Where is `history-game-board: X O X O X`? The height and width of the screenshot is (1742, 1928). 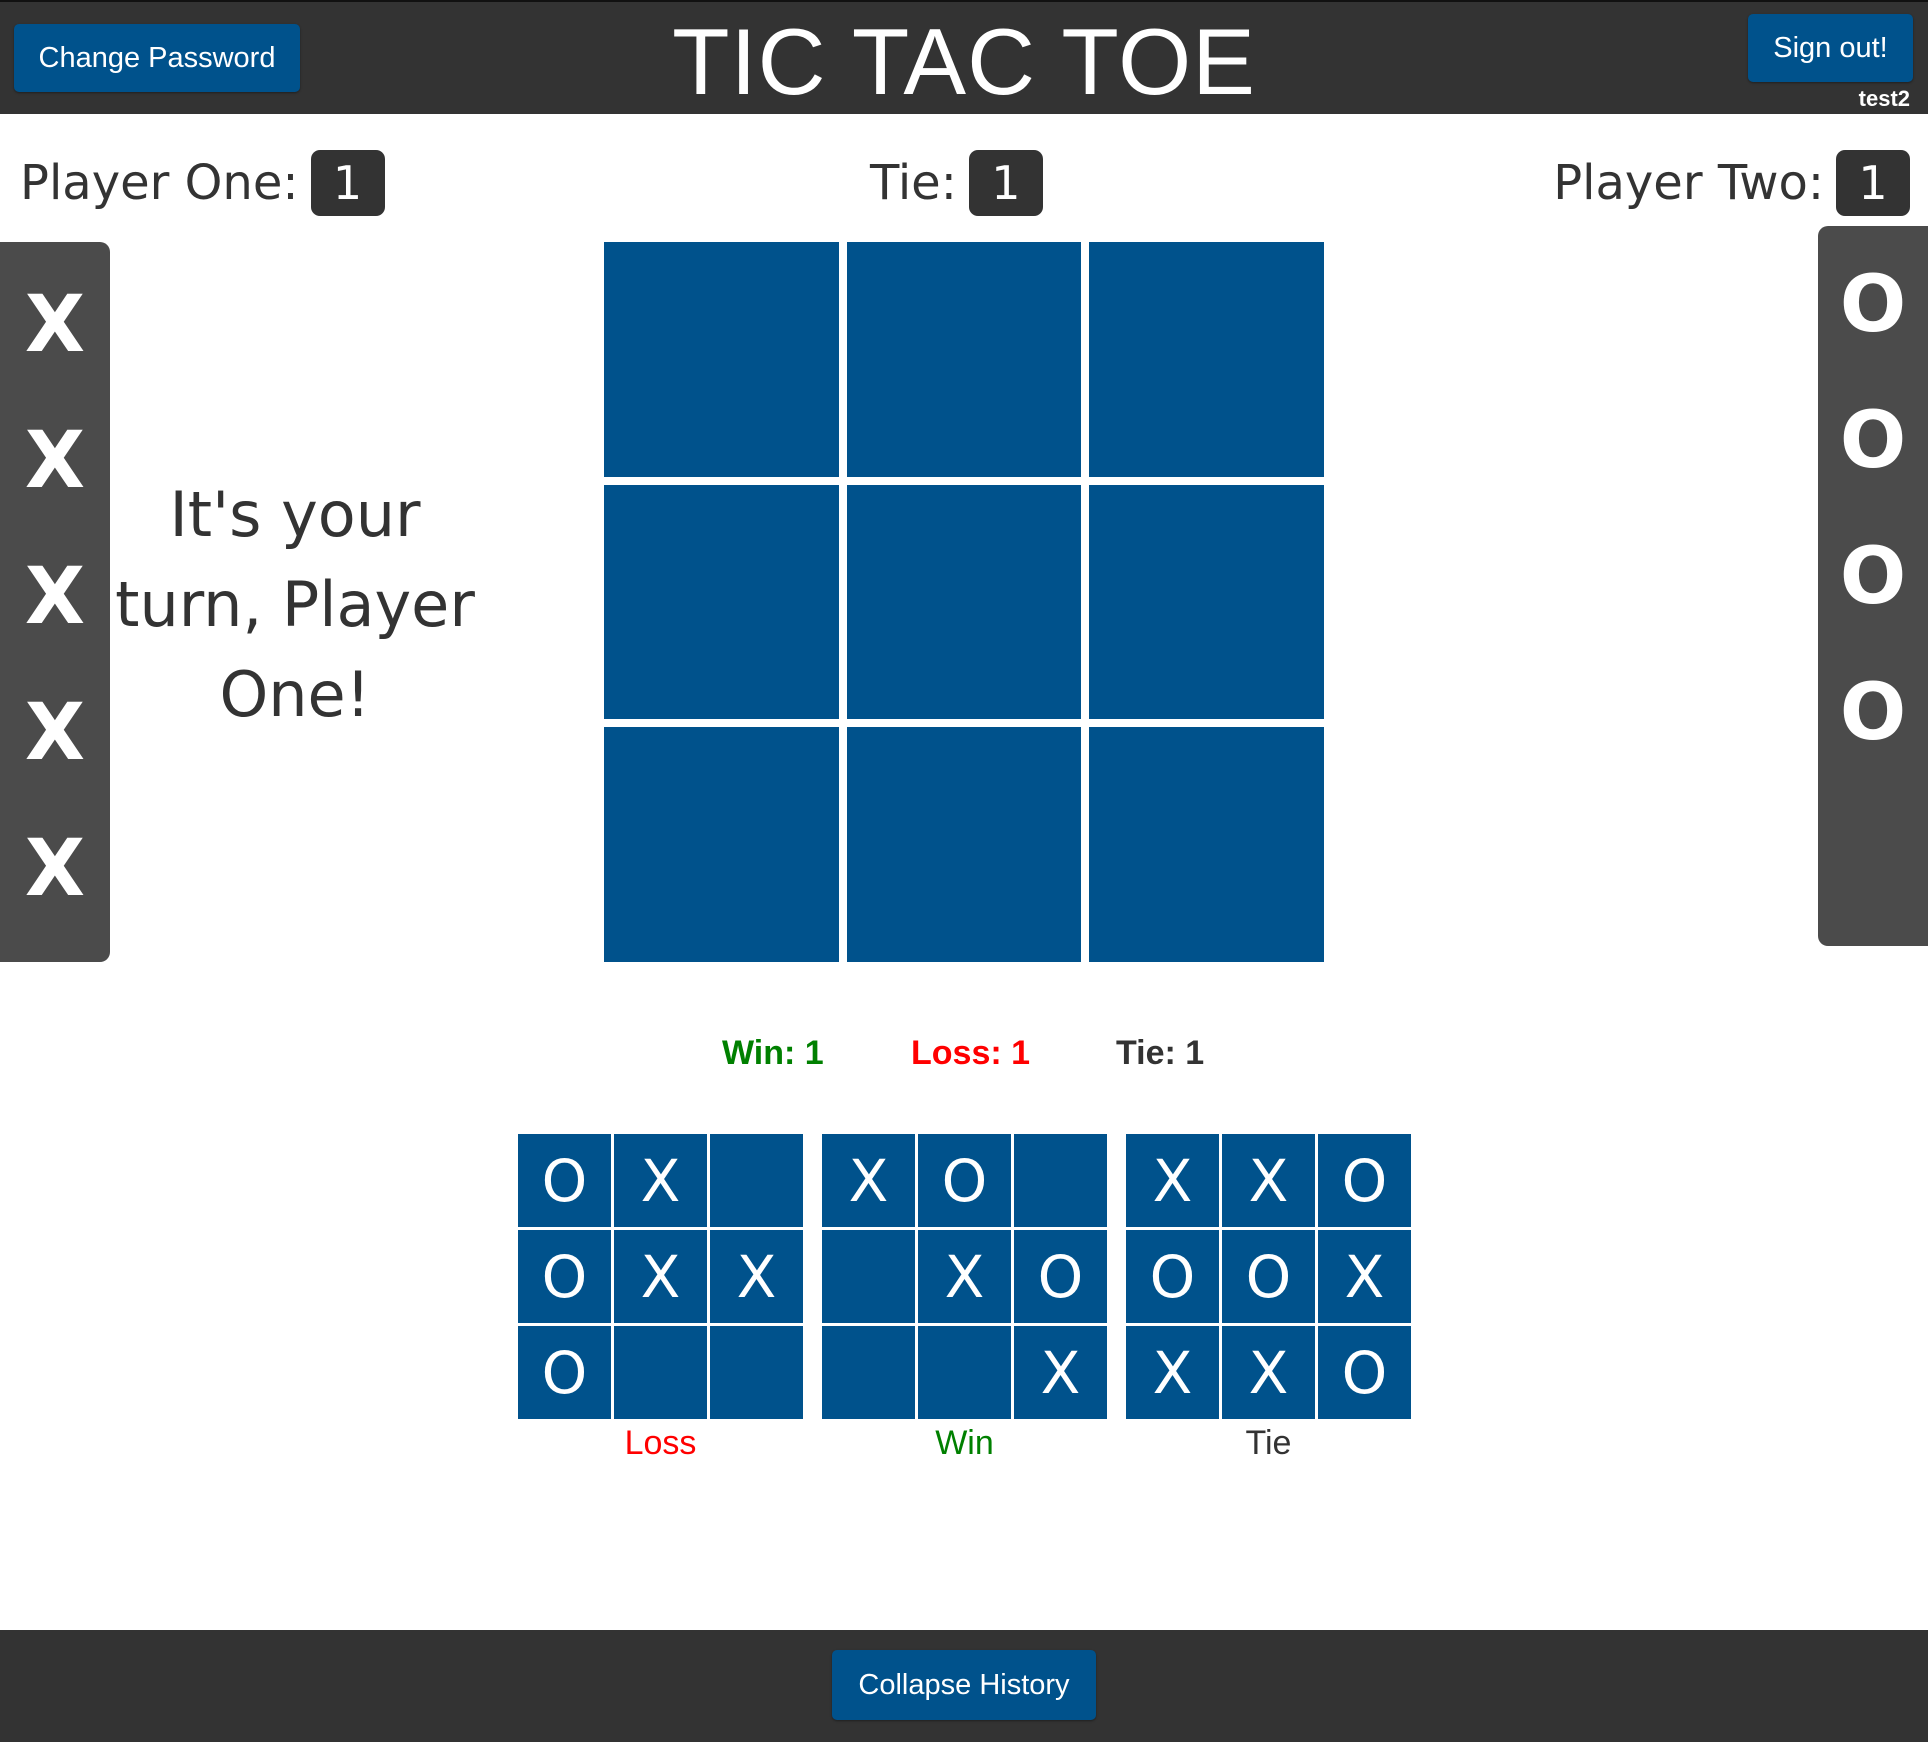 history-game-board: X O X O X is located at coordinates (964, 1276).